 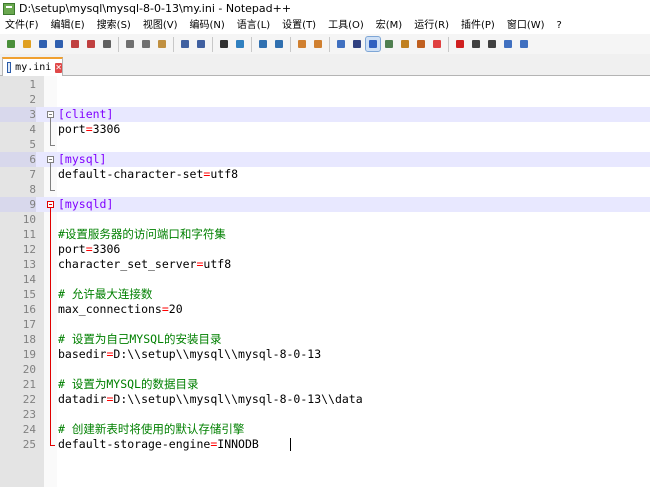 What do you see at coordinates (325, 309) in the screenshot?
I see `editor-line: 16 max_connections=20` at bounding box center [325, 309].